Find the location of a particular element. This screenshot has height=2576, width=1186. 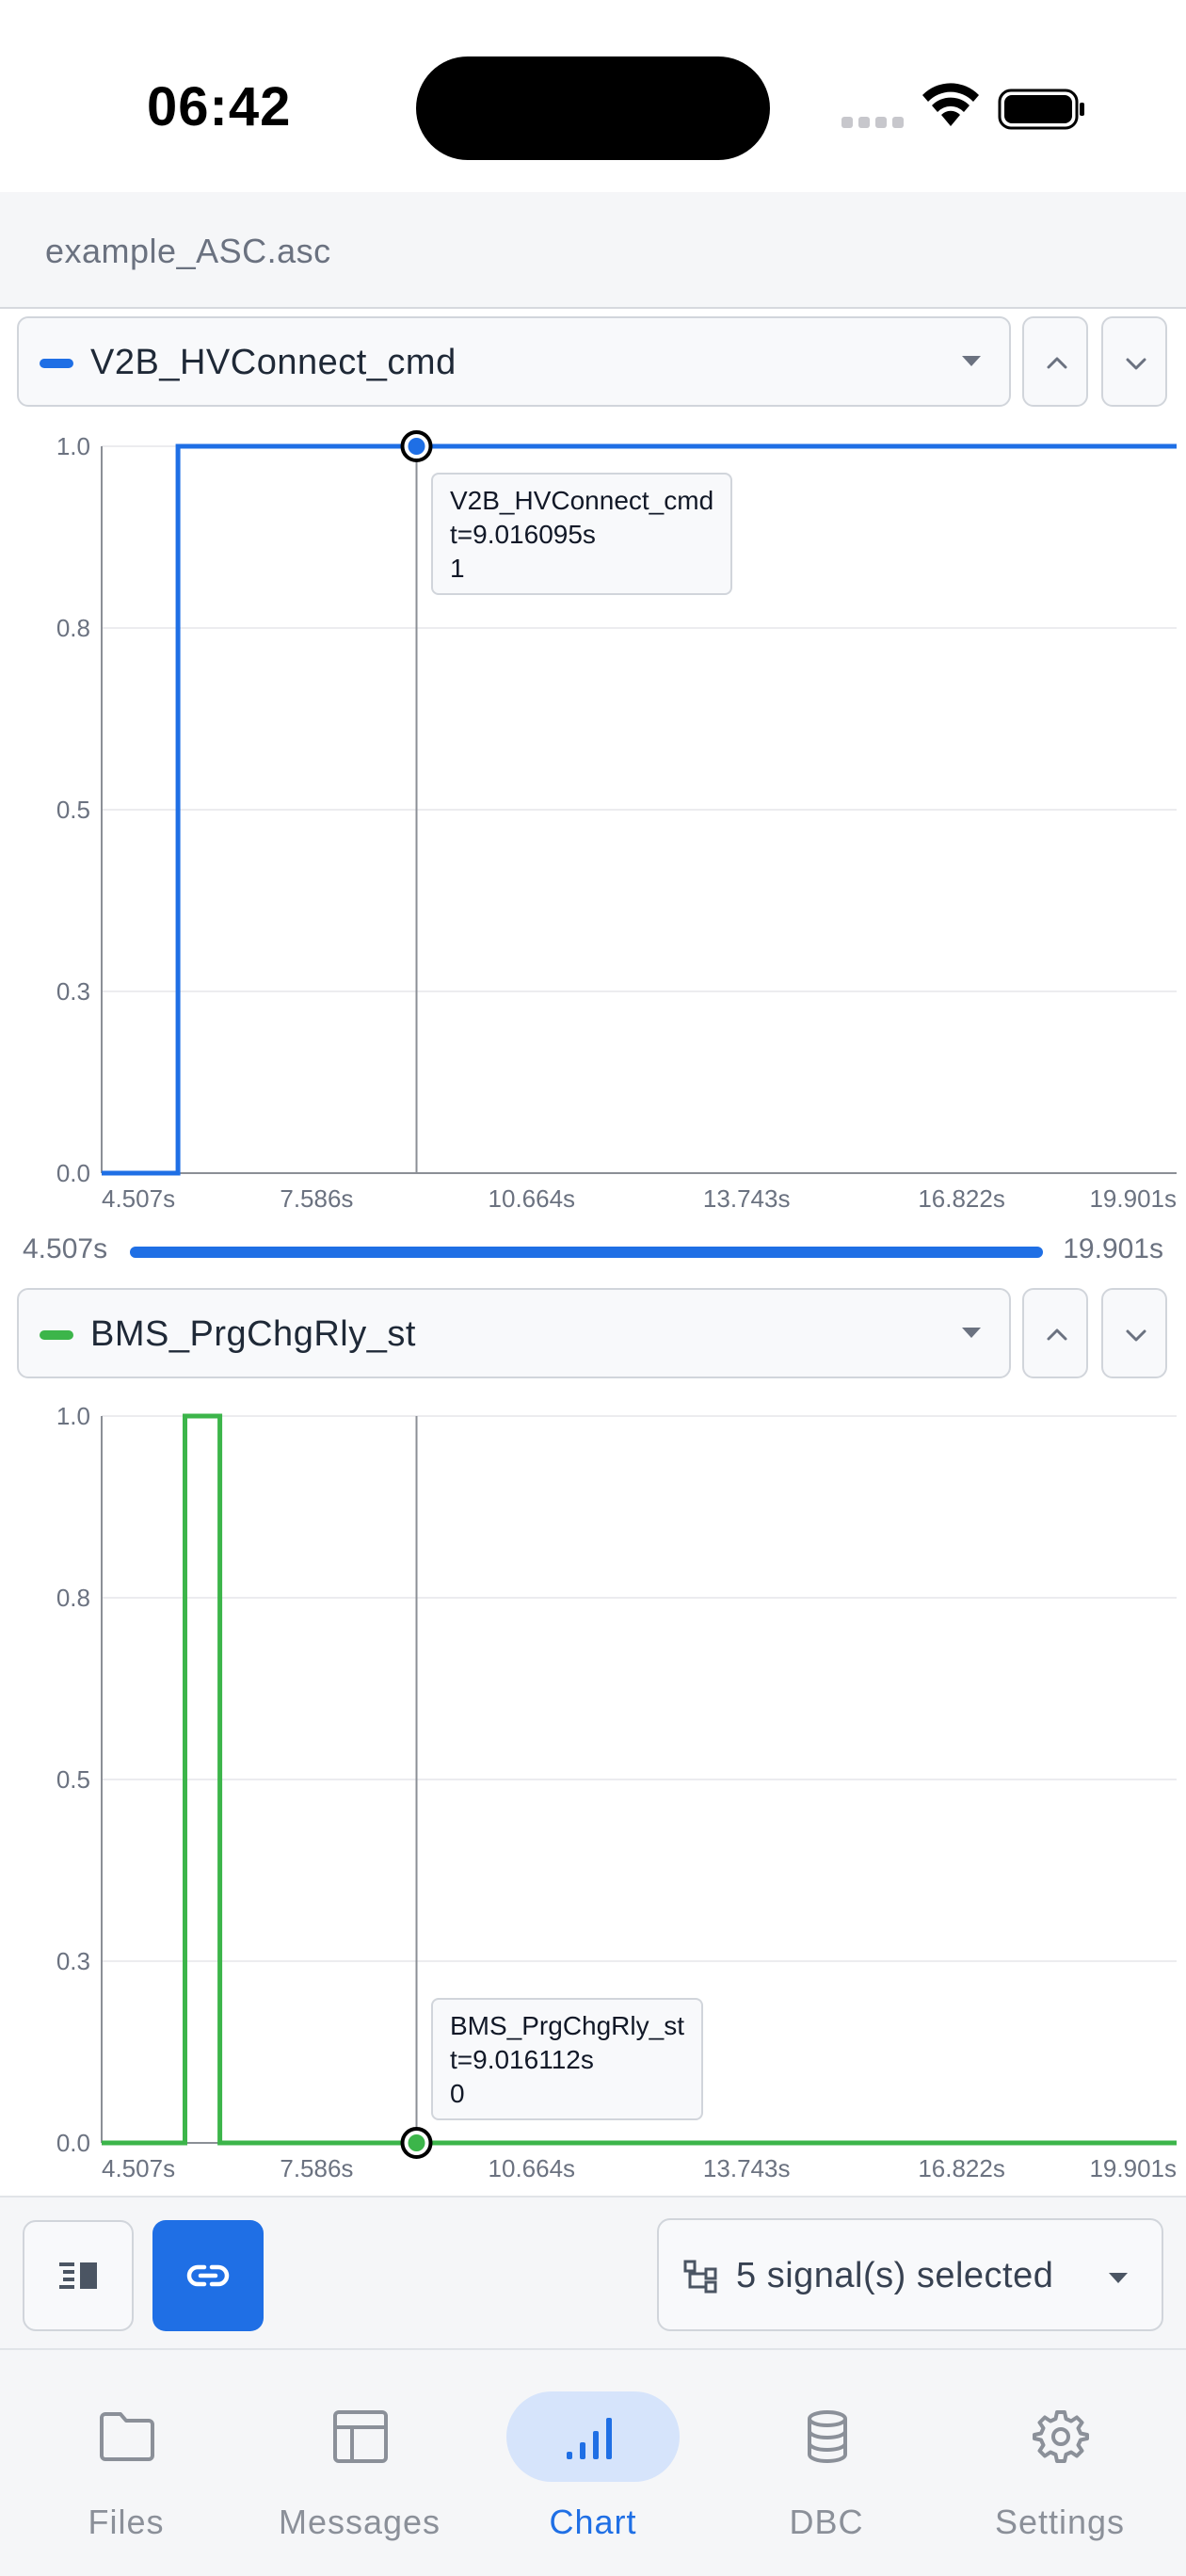

folder-icon is located at coordinates (127, 2436).